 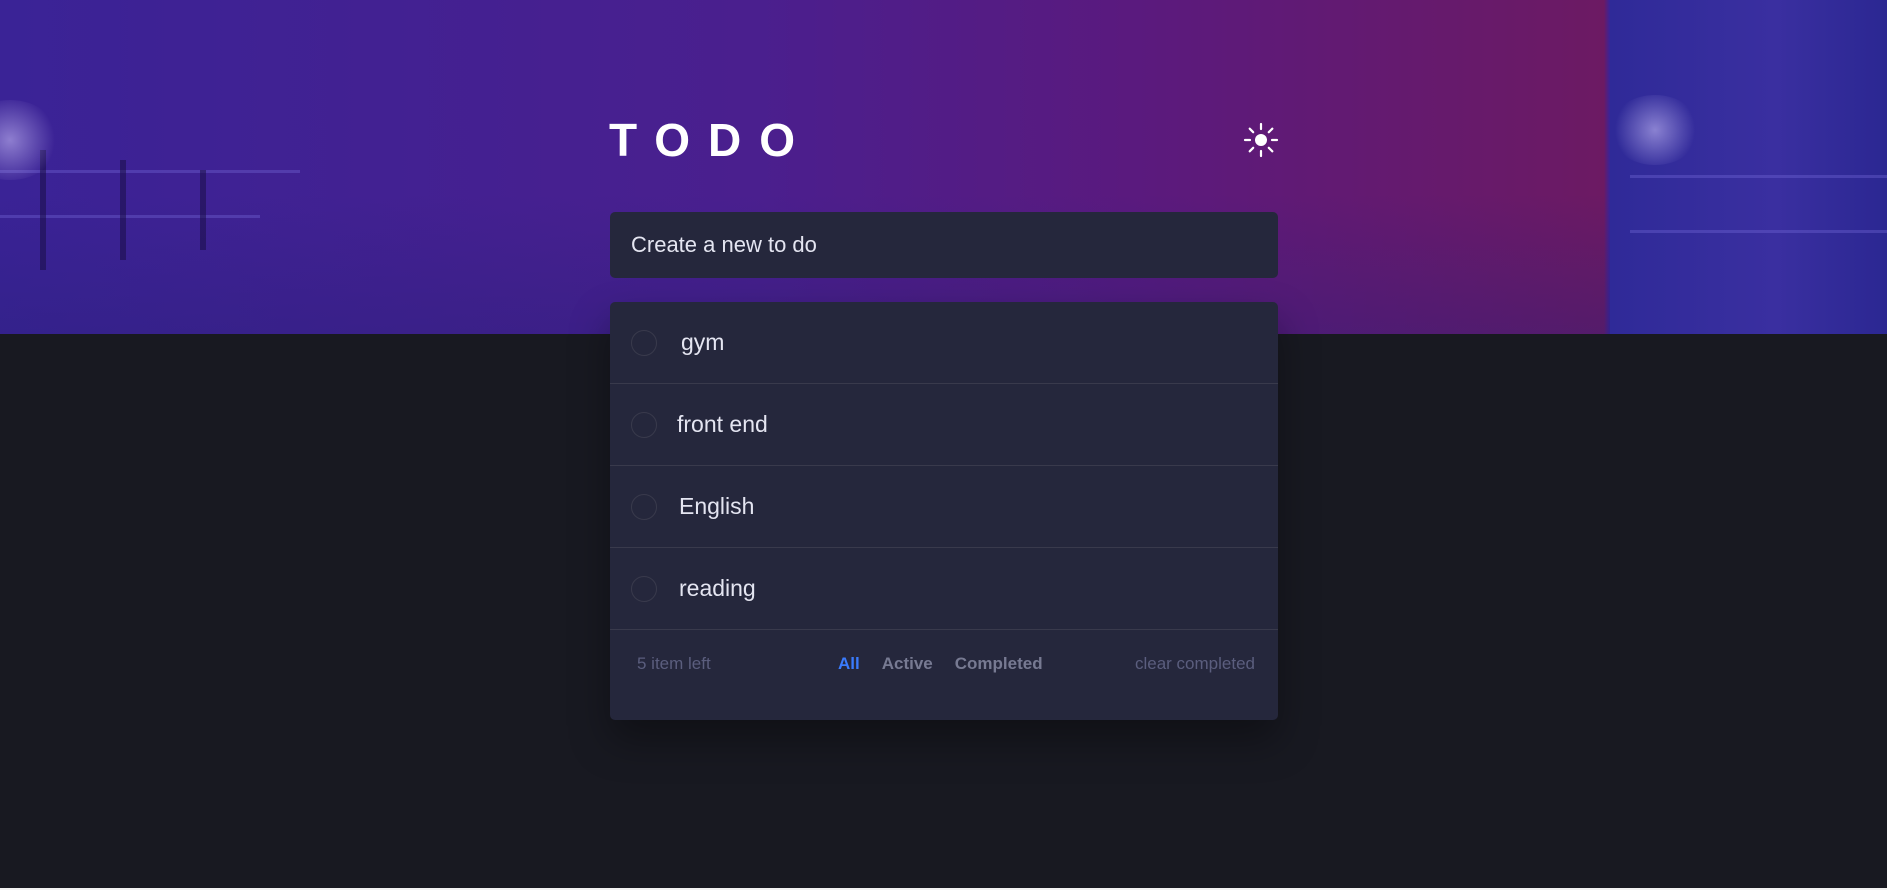 What do you see at coordinates (717, 588) in the screenshot?
I see `todo-item-text: reading` at bounding box center [717, 588].